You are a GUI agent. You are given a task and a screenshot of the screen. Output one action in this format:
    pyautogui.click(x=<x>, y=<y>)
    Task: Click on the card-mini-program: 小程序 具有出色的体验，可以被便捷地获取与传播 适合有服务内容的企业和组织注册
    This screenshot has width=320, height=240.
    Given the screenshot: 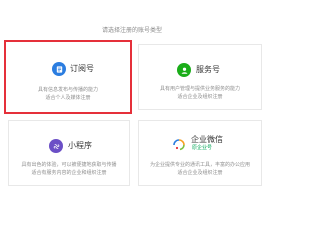 What is the action you would take?
    pyautogui.click(x=69, y=153)
    